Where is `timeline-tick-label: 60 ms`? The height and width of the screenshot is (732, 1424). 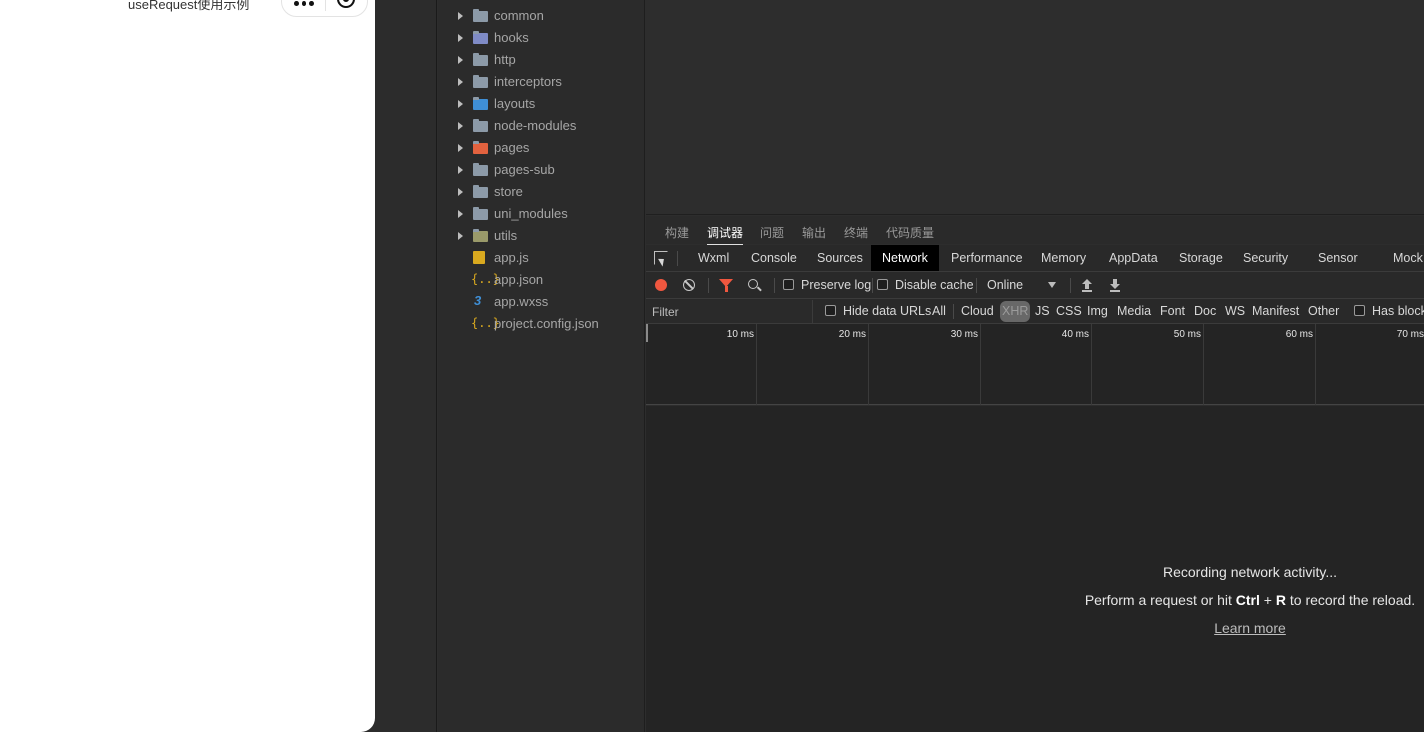 timeline-tick-label: 60 ms is located at coordinates (1299, 334).